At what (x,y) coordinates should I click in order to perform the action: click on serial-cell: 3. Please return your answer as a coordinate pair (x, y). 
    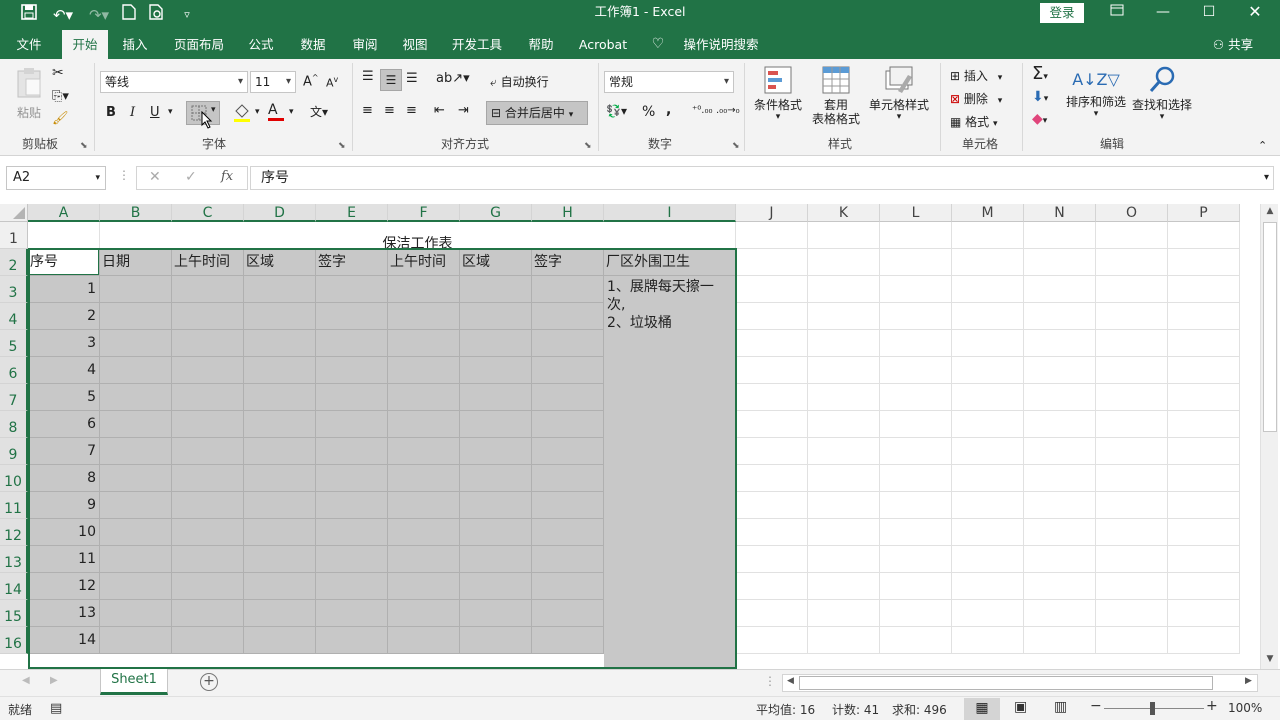
    Looking at the image, I should click on (64, 343).